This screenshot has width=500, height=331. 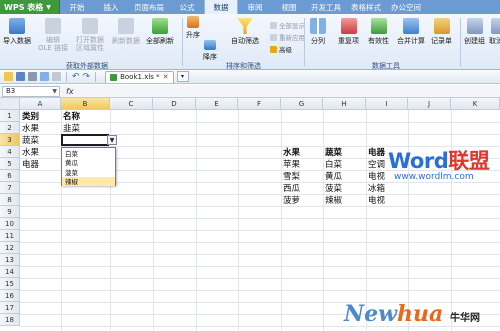 What do you see at coordinates (187, 7) in the screenshot?
I see `tab-formulas: 公式` at bounding box center [187, 7].